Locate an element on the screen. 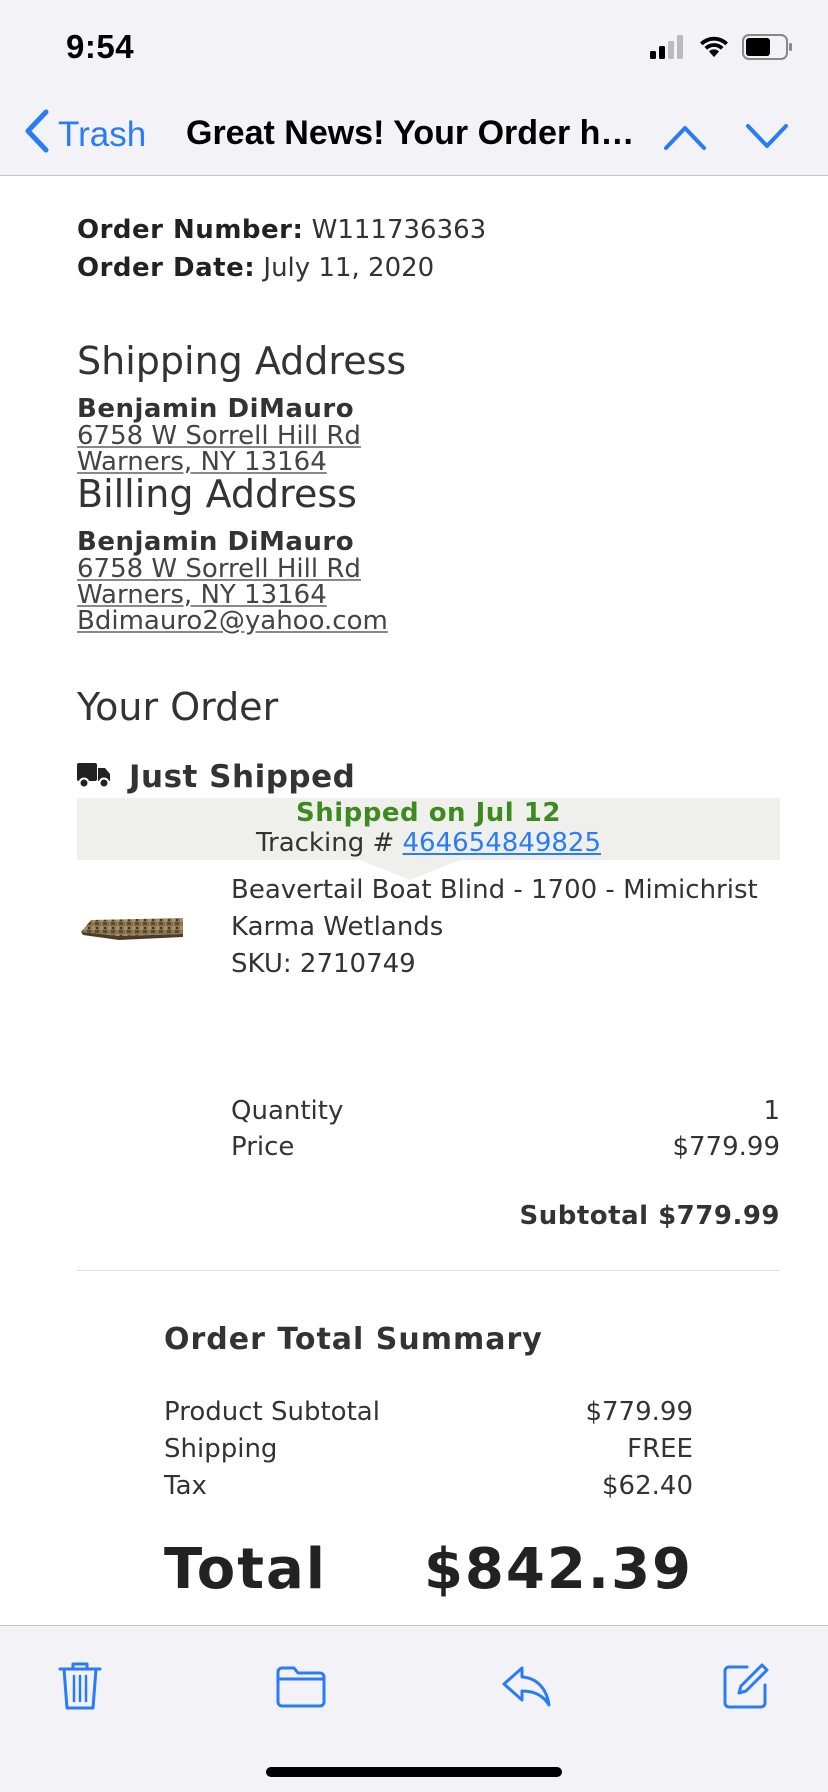  quantity-label: Quantity is located at coordinates (287, 1111).